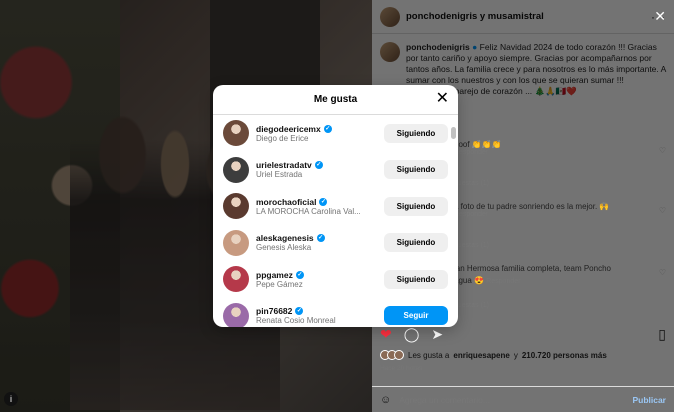 This screenshot has width=674, height=412. I want to click on liker-avatars, so click(392, 355).